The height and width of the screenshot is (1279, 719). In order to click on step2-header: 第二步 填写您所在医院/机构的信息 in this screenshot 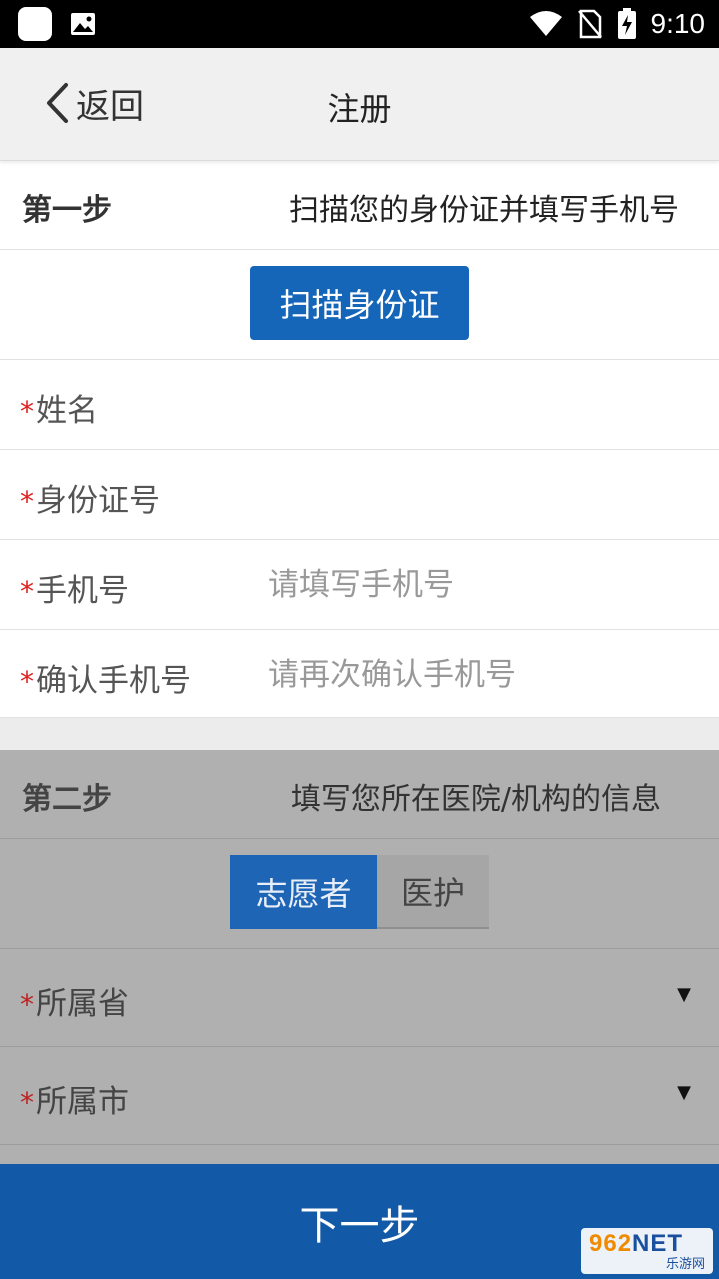, I will do `click(359, 794)`.